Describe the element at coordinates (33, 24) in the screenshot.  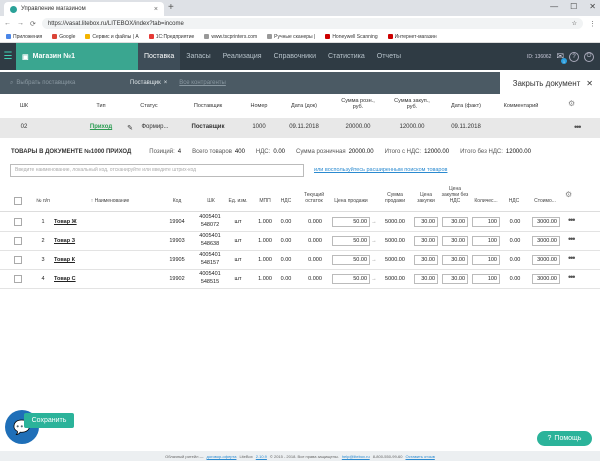
I see `reload-icon: ⟳` at that location.